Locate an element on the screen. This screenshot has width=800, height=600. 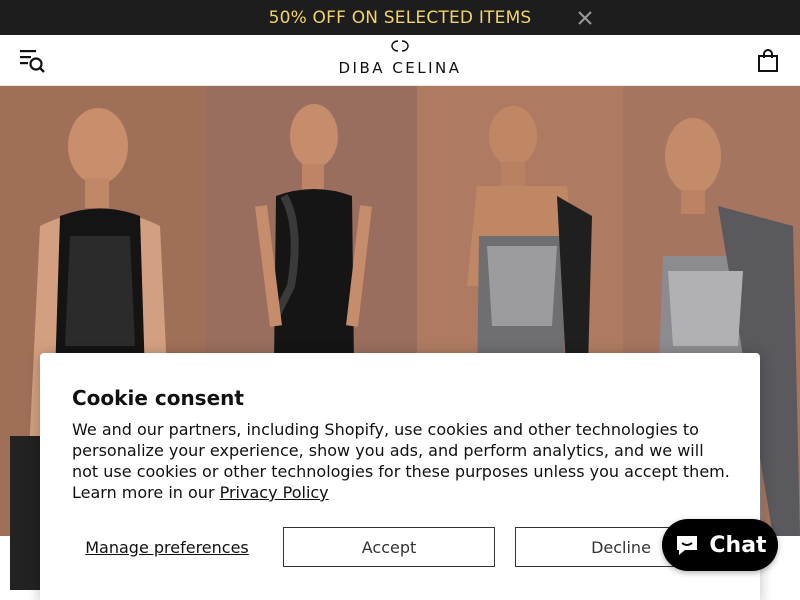
close-icon is located at coordinates (585, 18).